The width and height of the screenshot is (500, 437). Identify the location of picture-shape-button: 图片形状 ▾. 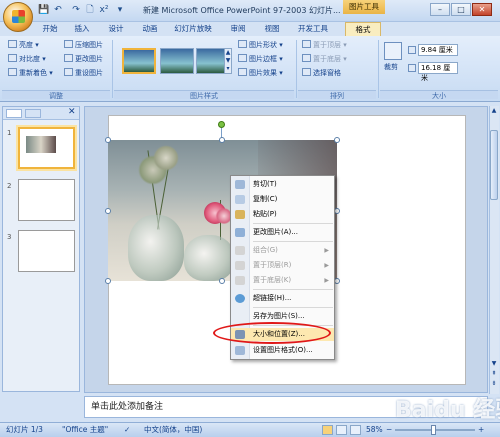
(260, 45).